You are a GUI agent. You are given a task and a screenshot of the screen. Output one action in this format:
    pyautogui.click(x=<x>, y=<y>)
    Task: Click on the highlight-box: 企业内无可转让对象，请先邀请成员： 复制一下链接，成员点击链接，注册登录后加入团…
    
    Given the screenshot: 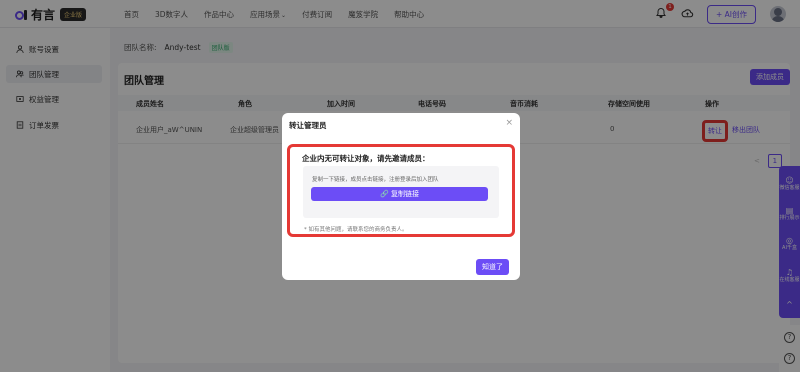 What is the action you would take?
    pyautogui.click(x=401, y=190)
    